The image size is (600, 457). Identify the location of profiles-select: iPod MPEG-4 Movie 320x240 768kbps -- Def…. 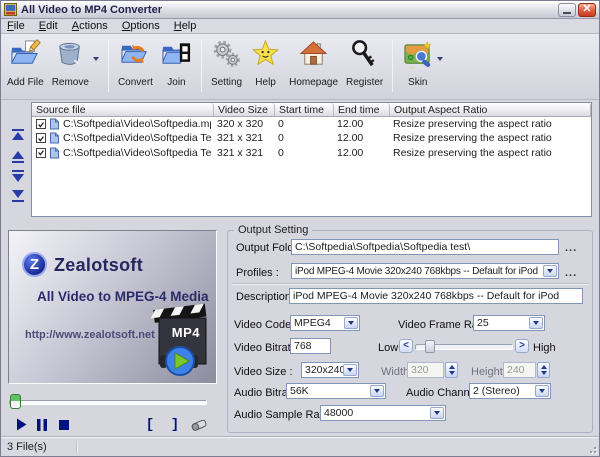
(425, 271).